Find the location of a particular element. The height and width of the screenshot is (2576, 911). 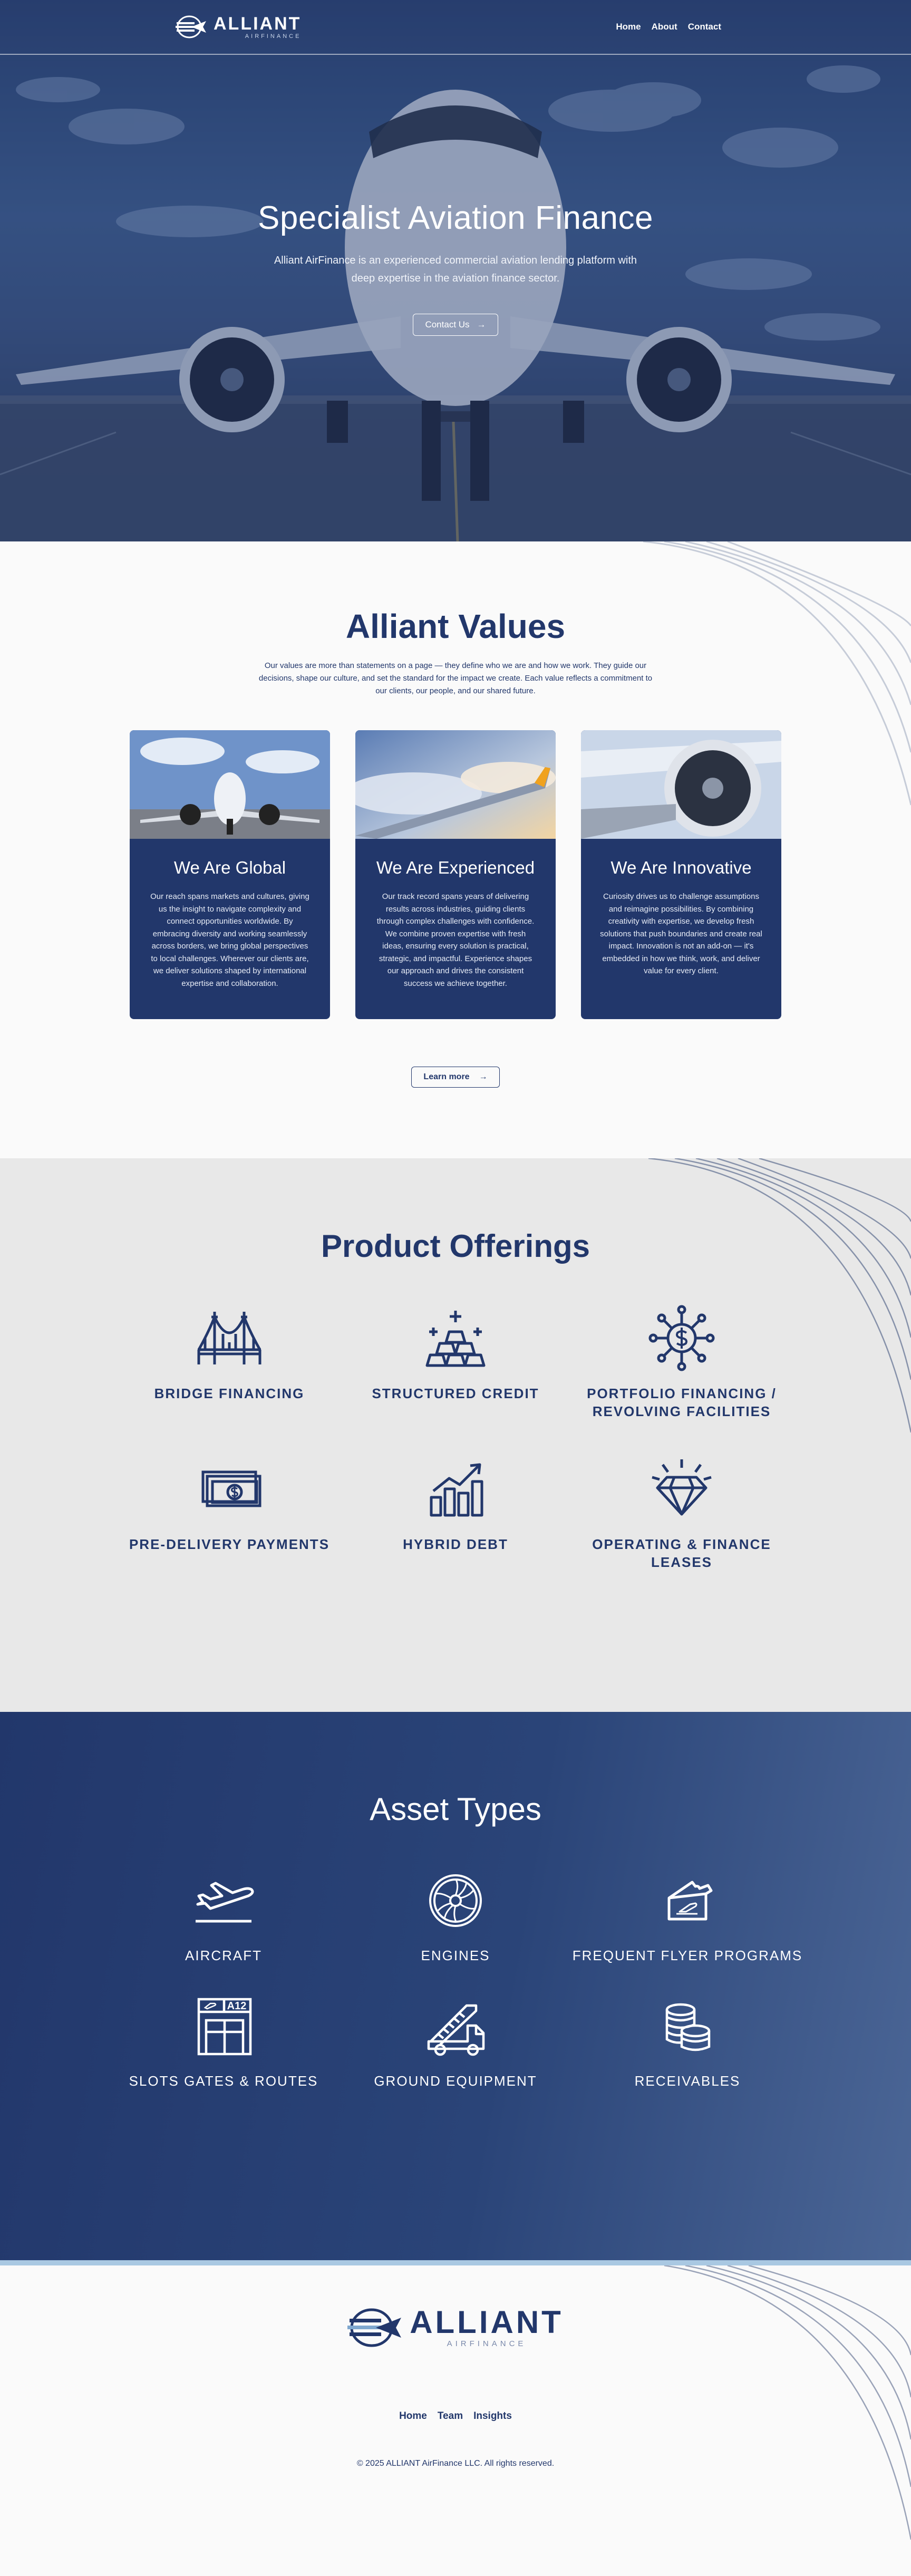

value-card-title: We Are Experienced is located at coordinates (455, 867).